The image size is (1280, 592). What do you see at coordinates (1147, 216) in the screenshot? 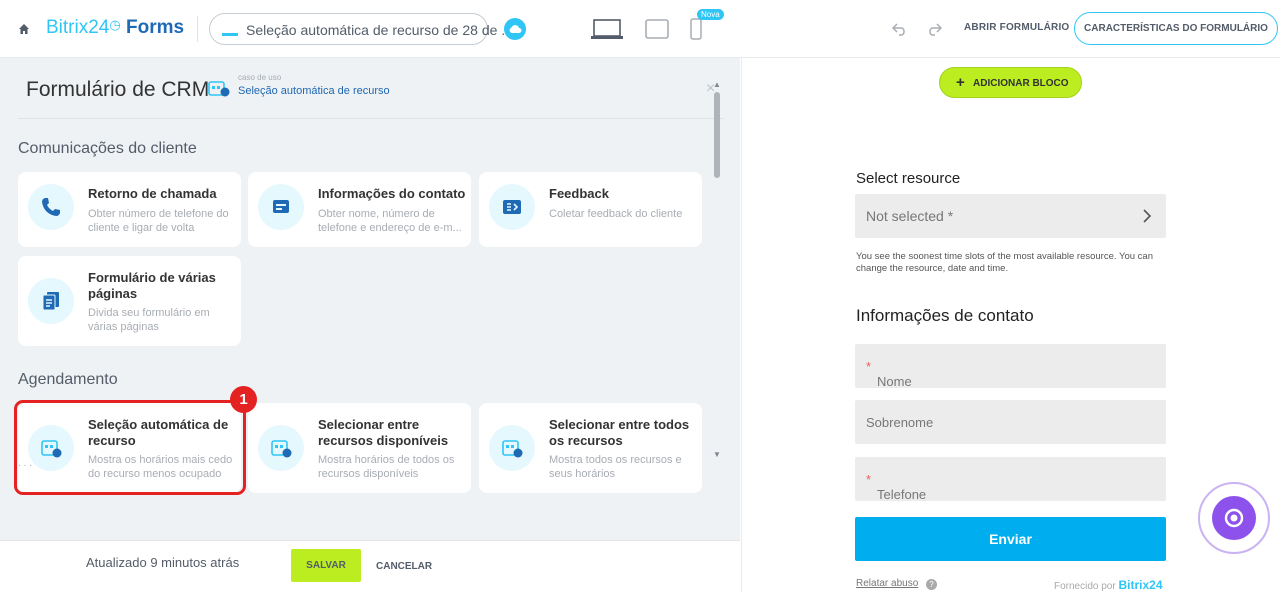
I see `chevron-right-icon` at bounding box center [1147, 216].